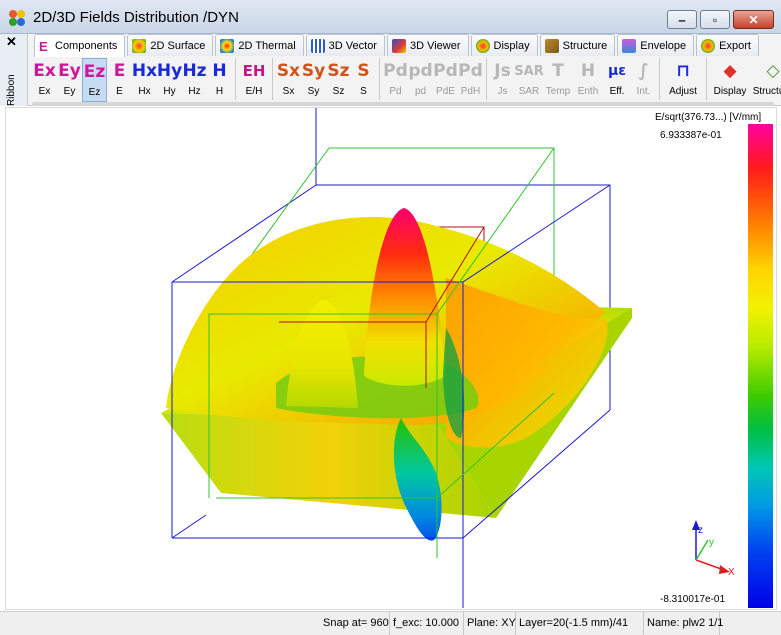  I want to click on tool-label: Pd, so click(395, 91).